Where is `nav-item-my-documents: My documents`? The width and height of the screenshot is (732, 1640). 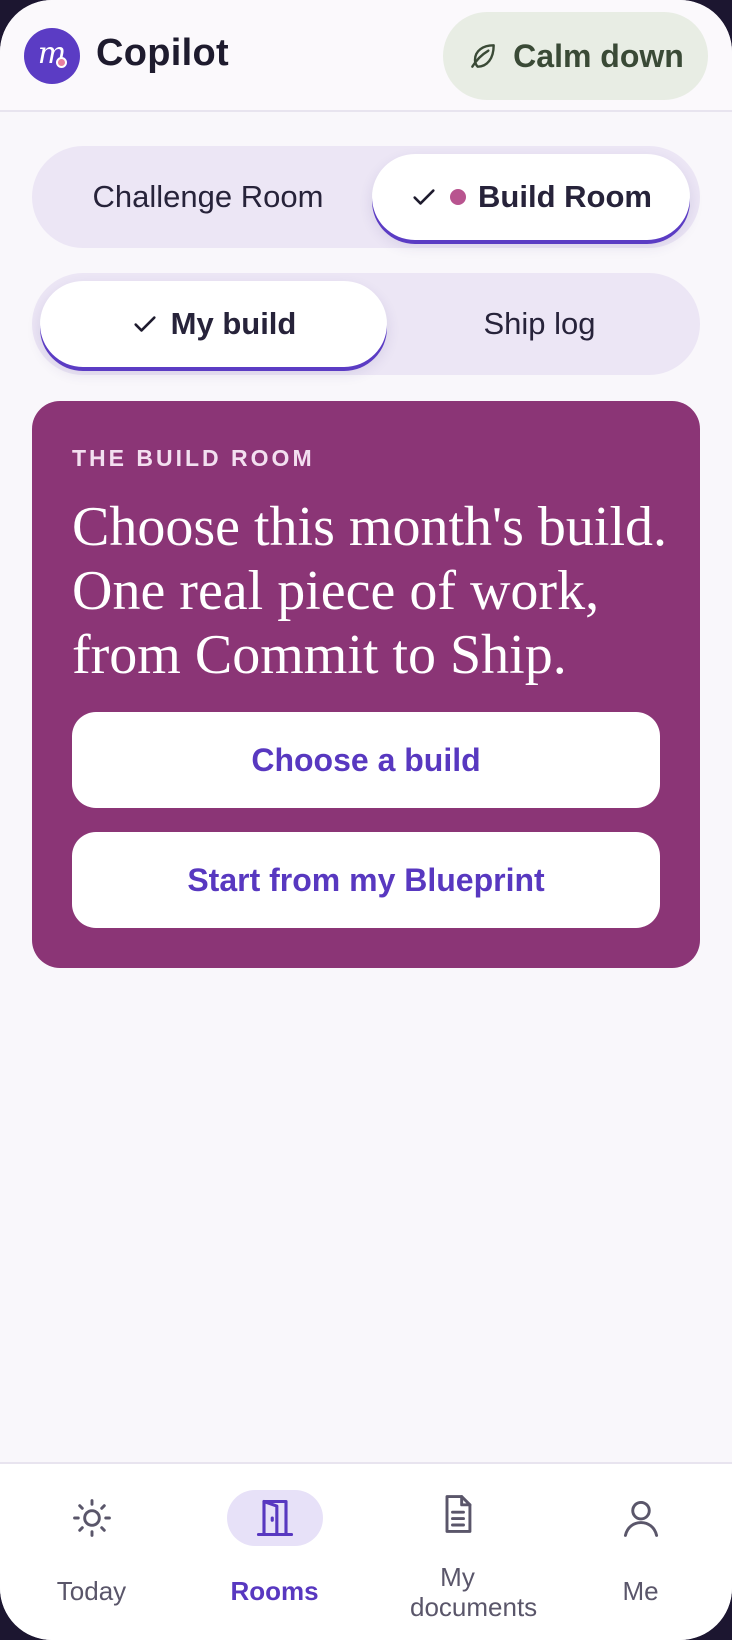
nav-item-my-documents: My documents is located at coordinates (457, 1552).